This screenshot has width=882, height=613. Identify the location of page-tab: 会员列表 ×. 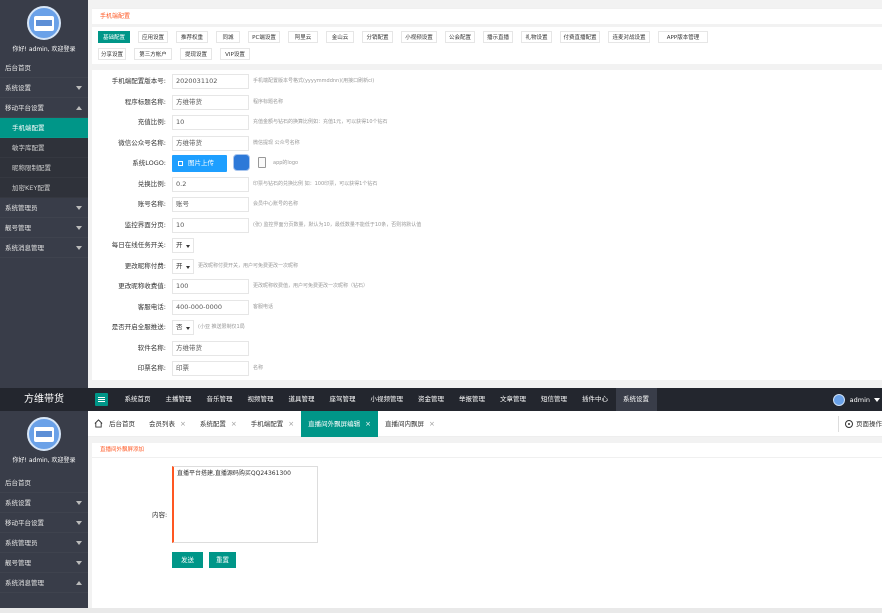
(167, 424).